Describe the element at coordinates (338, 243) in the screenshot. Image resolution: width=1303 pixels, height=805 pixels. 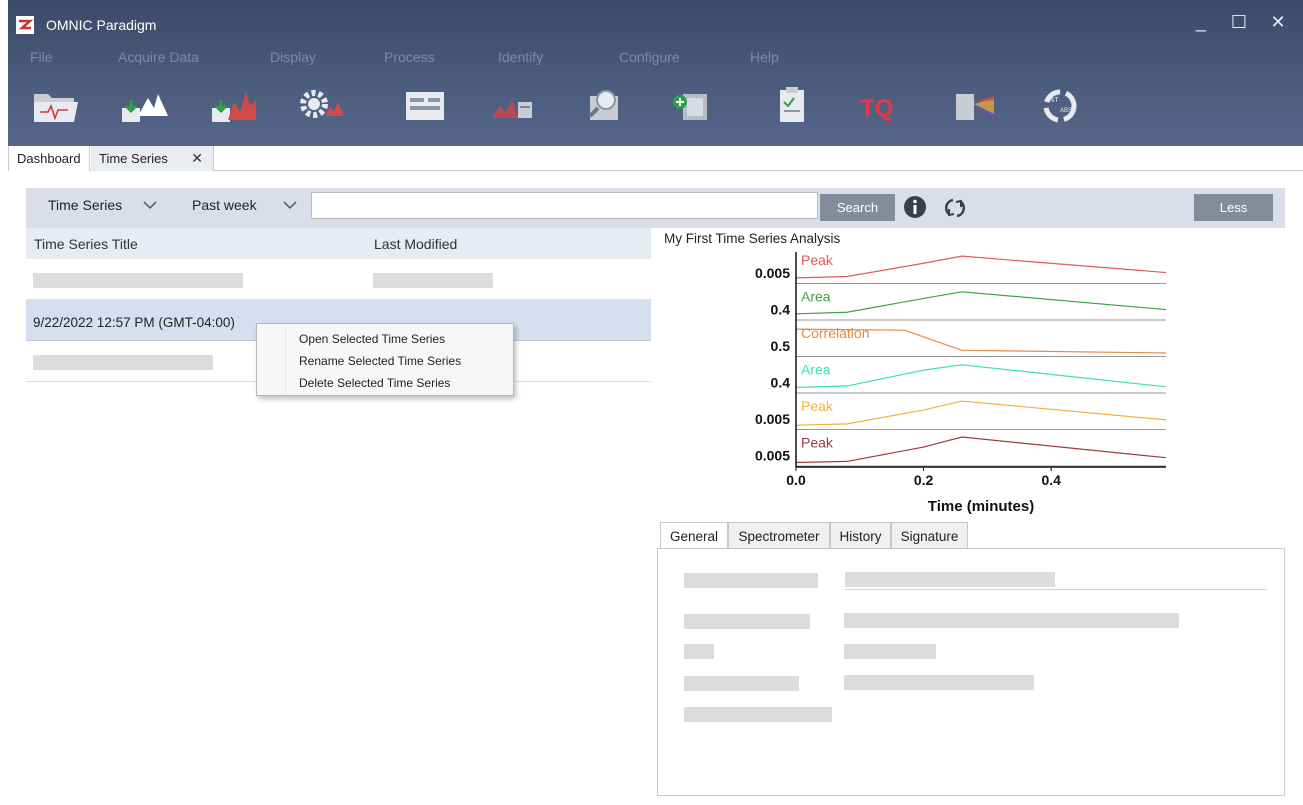
I see `list-header: Time Series Title Last Modified` at that location.